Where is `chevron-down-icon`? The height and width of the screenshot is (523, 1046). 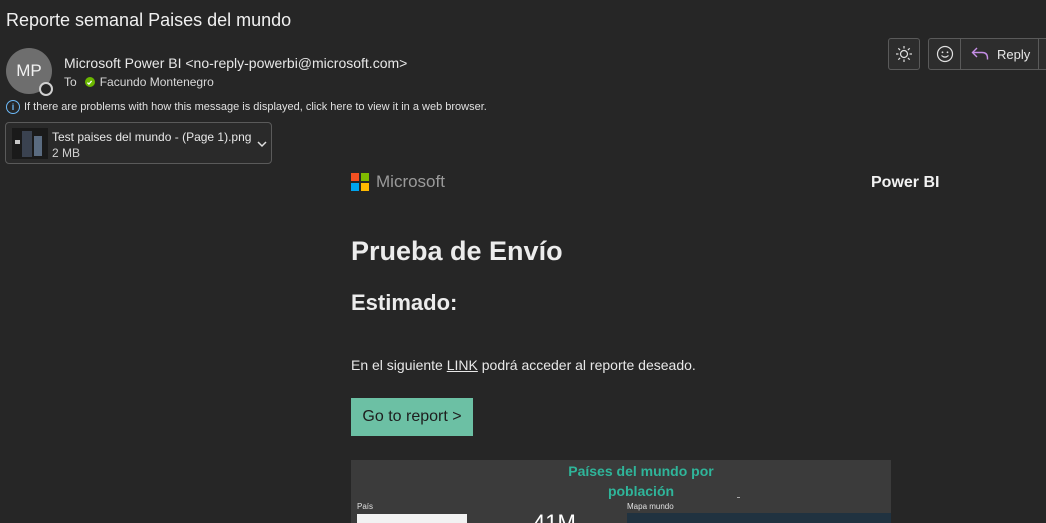
chevron-down-icon is located at coordinates (262, 144).